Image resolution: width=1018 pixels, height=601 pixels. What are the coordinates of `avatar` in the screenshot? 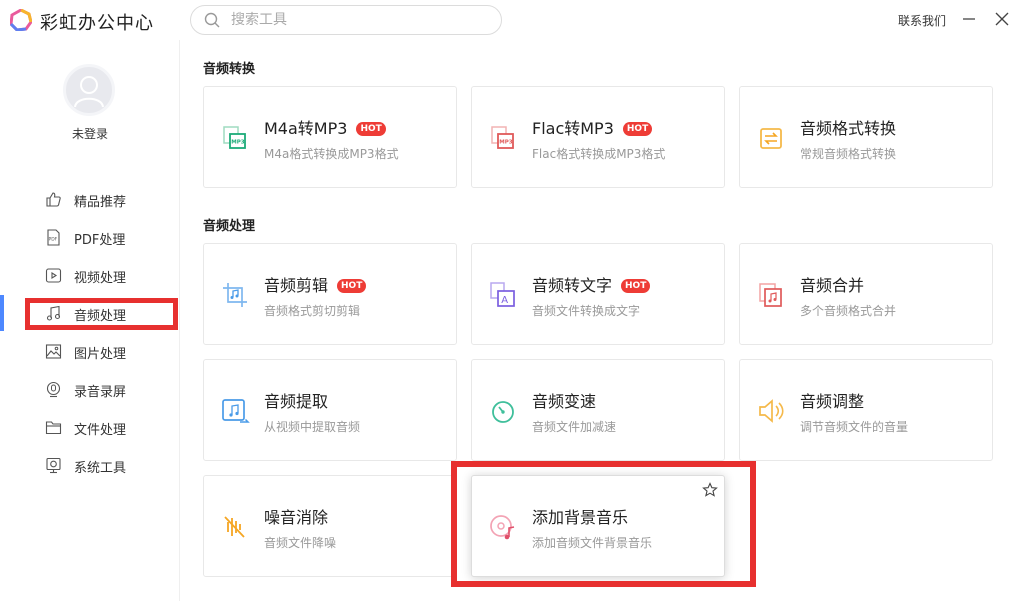 It's located at (89, 90).